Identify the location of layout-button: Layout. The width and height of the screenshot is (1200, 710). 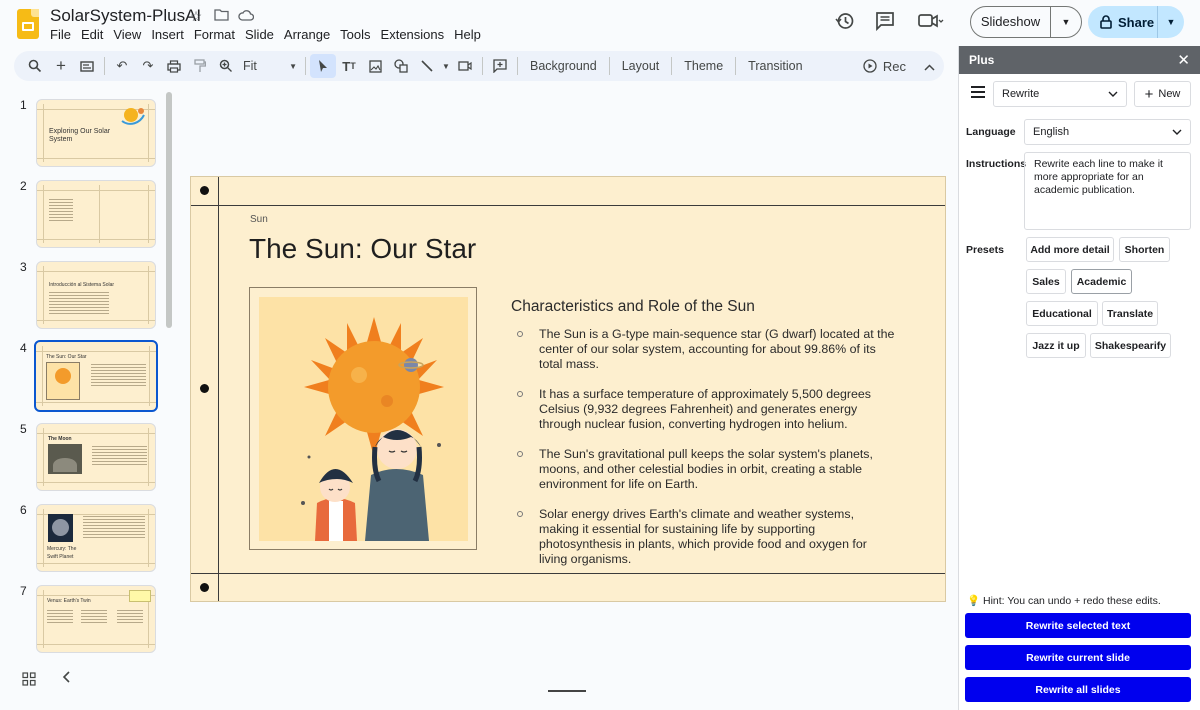
(641, 66).